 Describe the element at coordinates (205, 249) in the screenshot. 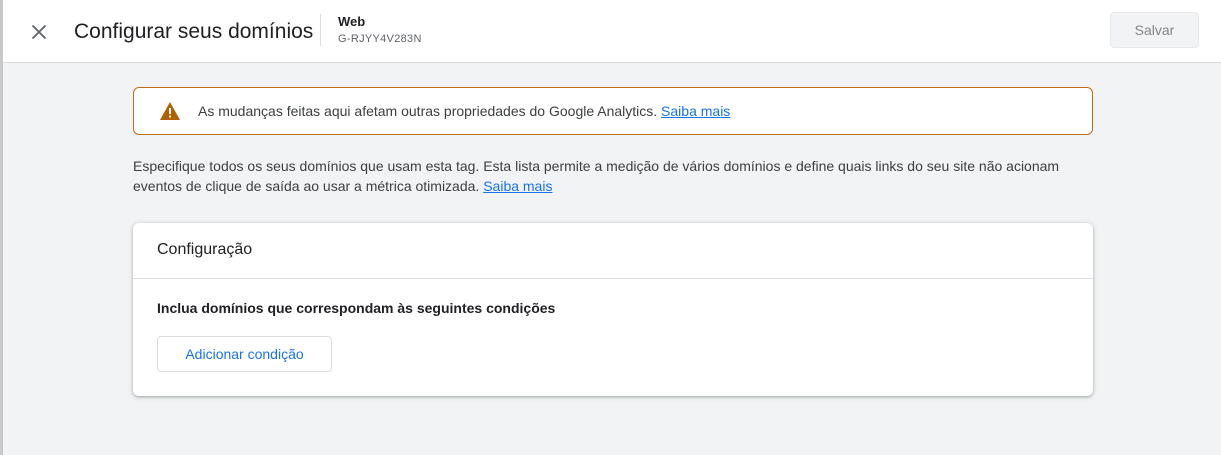

I see `card-title: Configuração` at that location.